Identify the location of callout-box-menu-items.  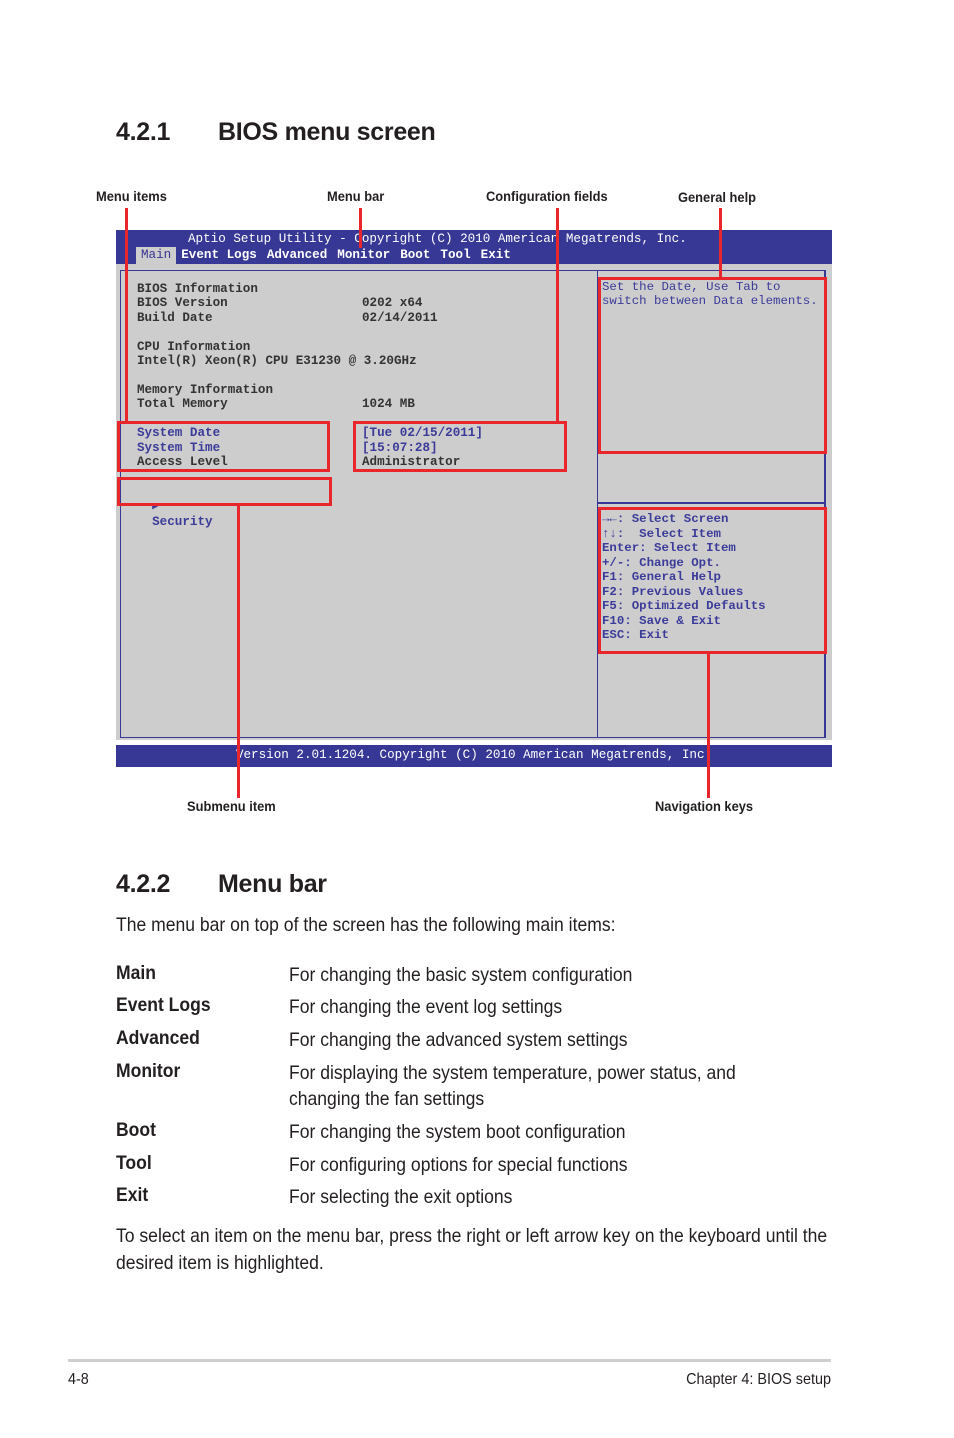
(223, 446).